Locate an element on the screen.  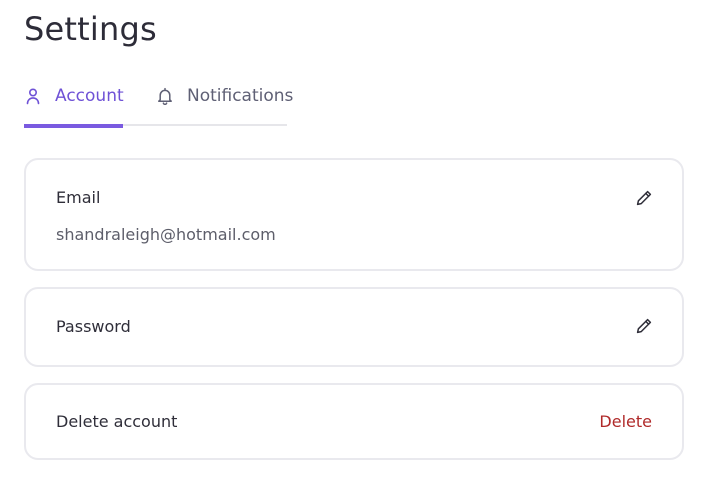
user-icon is located at coordinates (33, 96).